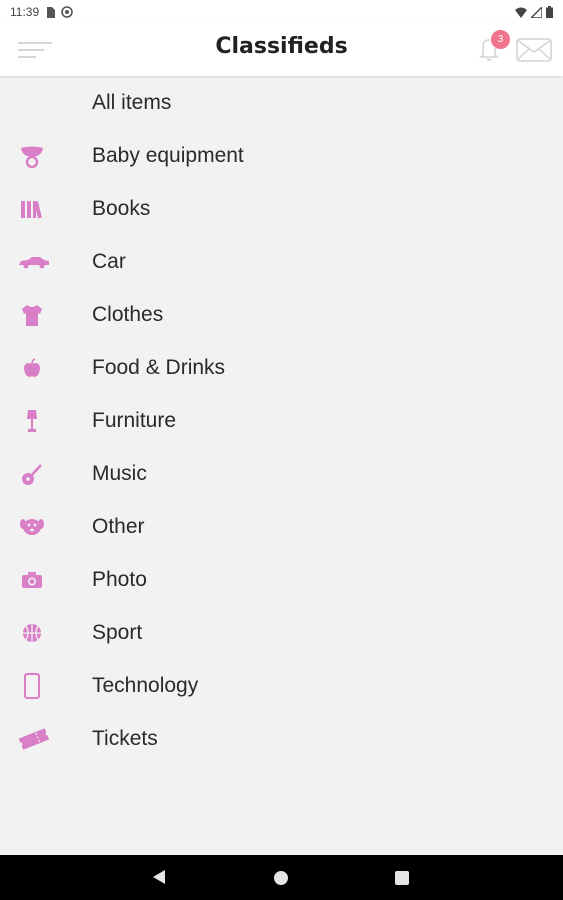 Image resolution: width=563 pixels, height=900 pixels. Describe the element at coordinates (281, 314) in the screenshot. I see `category-item-clothes: Clothes` at that location.